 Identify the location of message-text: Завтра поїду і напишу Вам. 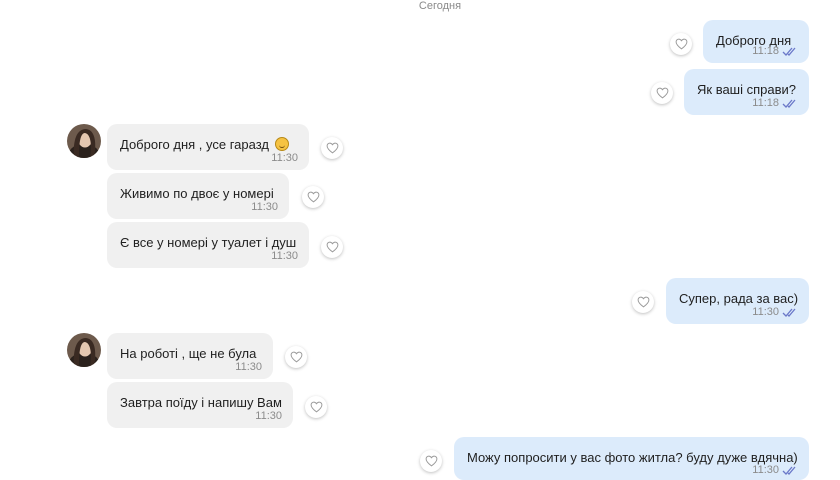
(201, 402).